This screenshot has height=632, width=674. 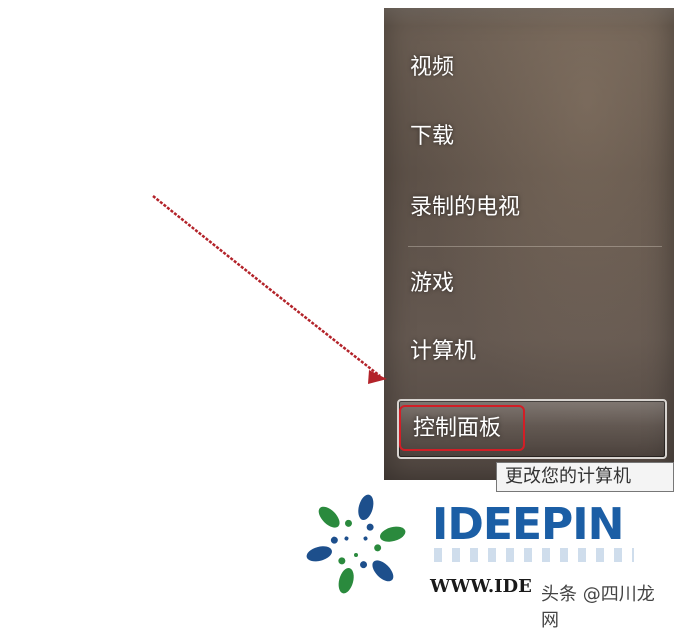 What do you see at coordinates (356, 544) in the screenshot?
I see `ideepin-logo-swirl-icon` at bounding box center [356, 544].